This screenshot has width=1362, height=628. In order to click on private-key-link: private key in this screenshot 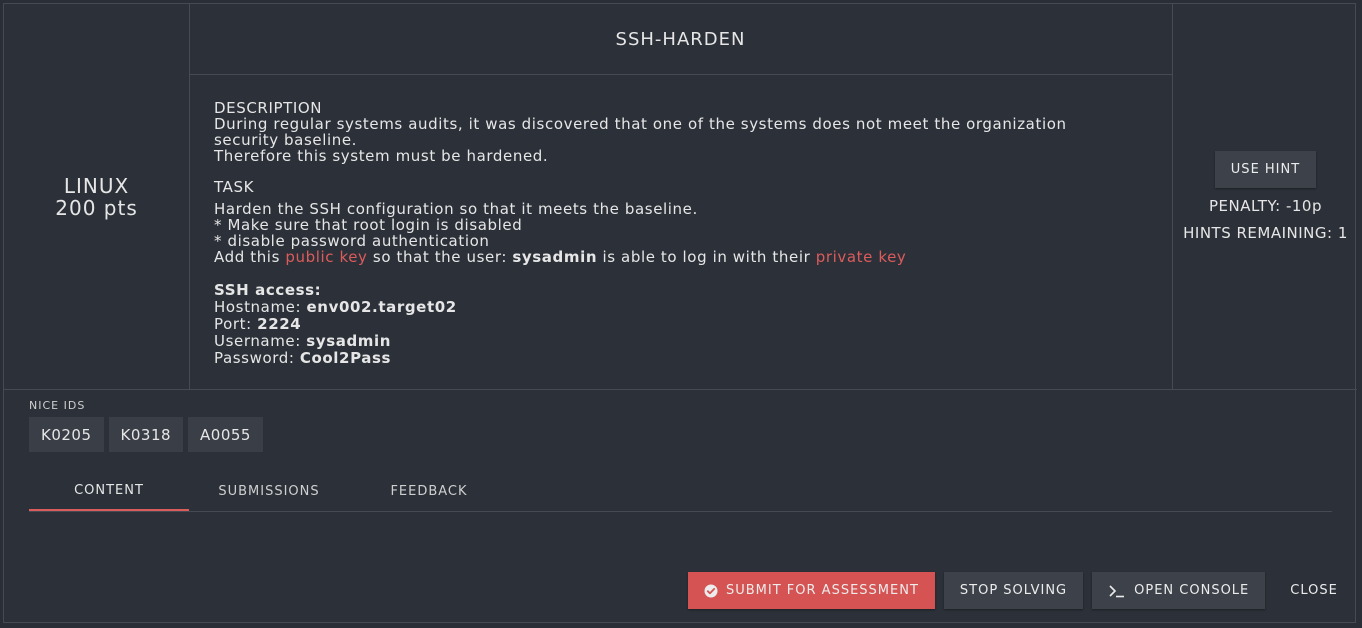, I will do `click(861, 257)`.